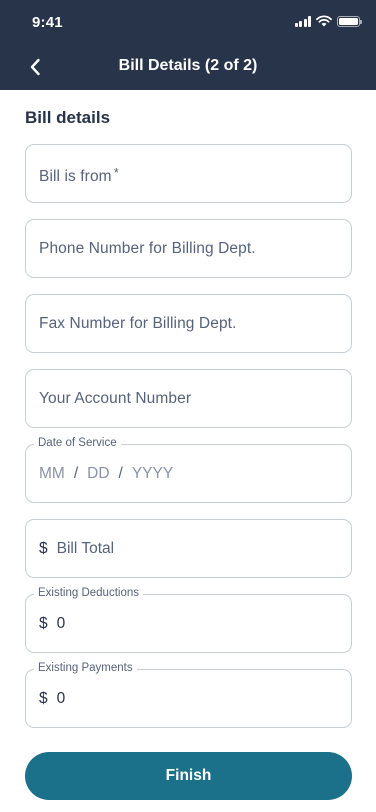 The width and height of the screenshot is (376, 812). I want to click on day-input: DD, so click(98, 474).